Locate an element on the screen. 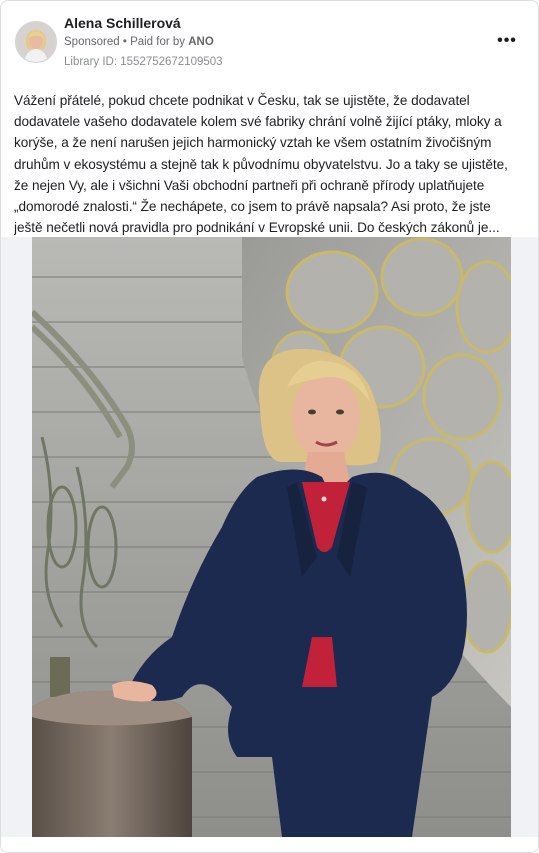 The height and width of the screenshot is (853, 539). sponsored-label: Sponsored is located at coordinates (92, 42).